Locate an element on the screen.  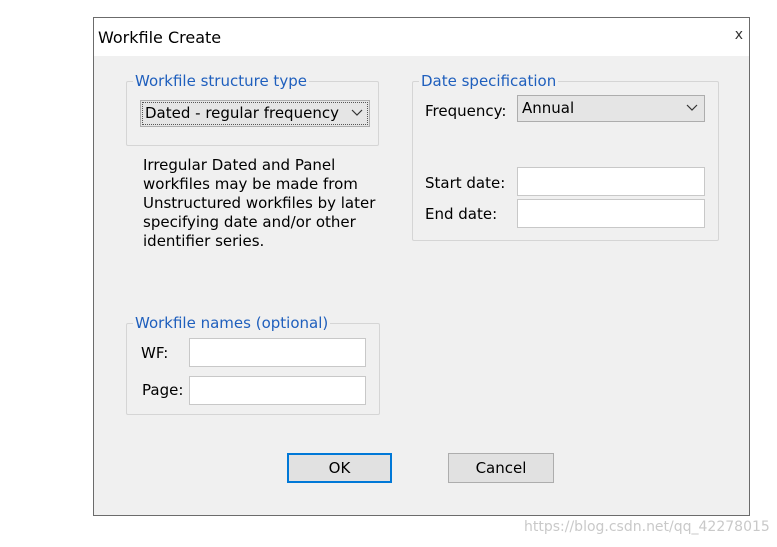
structure-type-select: Dated - regular frequency is located at coordinates (255, 113).